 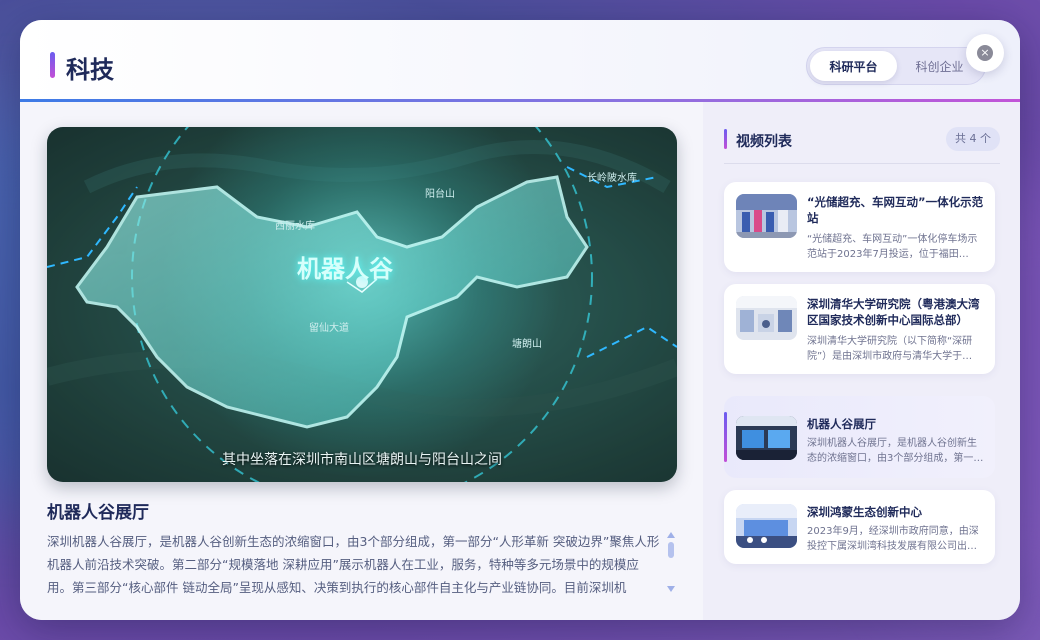 What do you see at coordinates (329, 328) in the screenshot?
I see `map-label: 留仙大道` at bounding box center [329, 328].